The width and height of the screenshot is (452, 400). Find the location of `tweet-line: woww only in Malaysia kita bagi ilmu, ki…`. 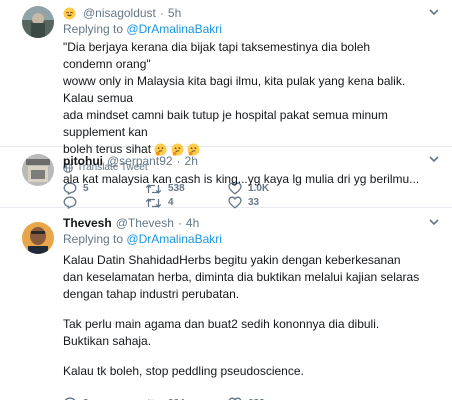

tweet-line: woww only in Malaysia kita bagi ilmu, ki… is located at coordinates (234, 89).